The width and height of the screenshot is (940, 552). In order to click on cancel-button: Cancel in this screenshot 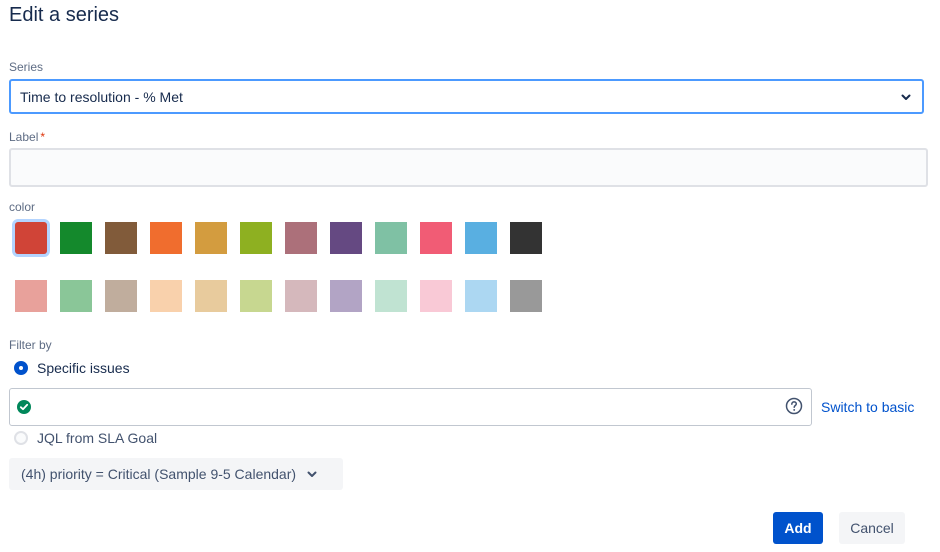, I will do `click(872, 528)`.